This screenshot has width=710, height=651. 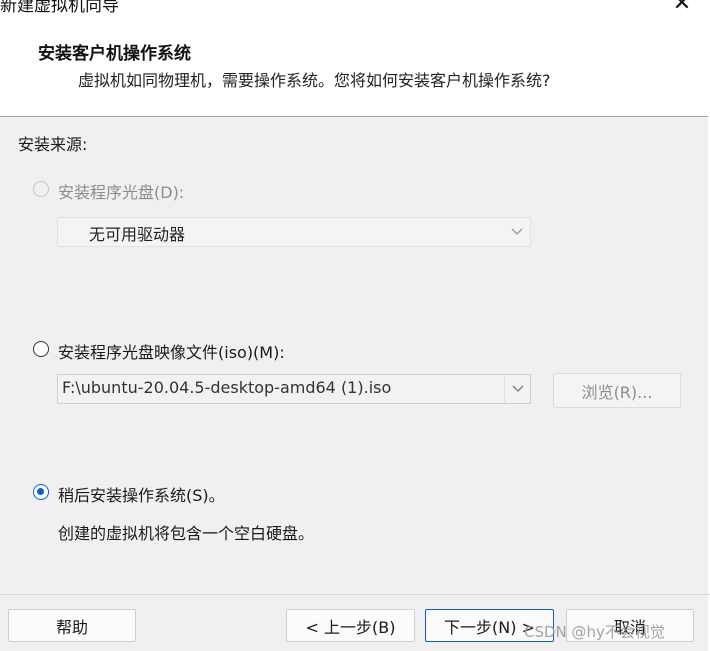 What do you see at coordinates (121, 192) in the screenshot?
I see `install-disc-label: 安装程序光盘(D):` at bounding box center [121, 192].